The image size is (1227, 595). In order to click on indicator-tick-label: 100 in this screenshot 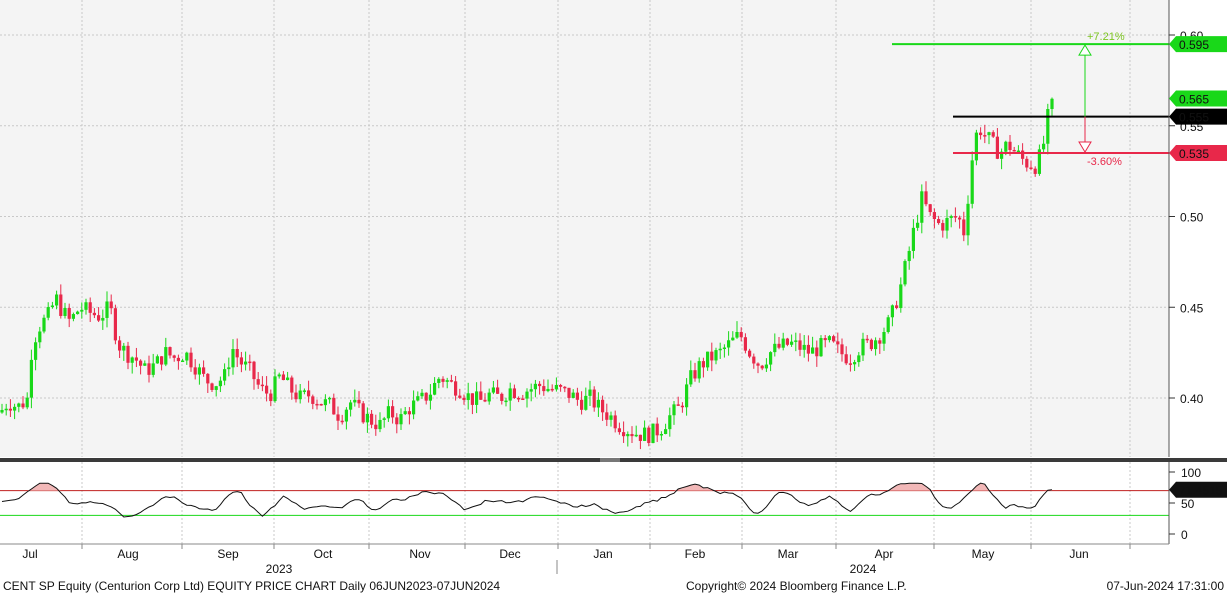, I will do `click(1191, 473)`.